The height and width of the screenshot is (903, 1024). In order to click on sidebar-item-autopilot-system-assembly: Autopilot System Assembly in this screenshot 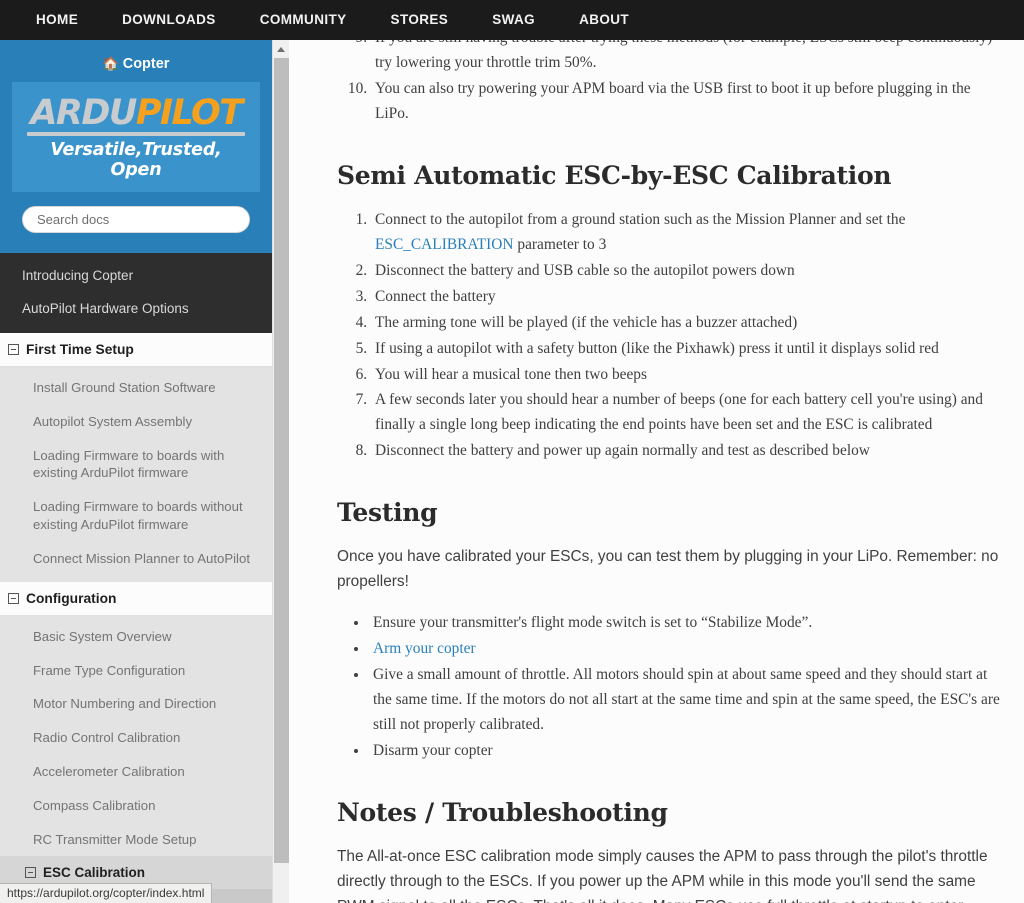, I will do `click(136, 422)`.